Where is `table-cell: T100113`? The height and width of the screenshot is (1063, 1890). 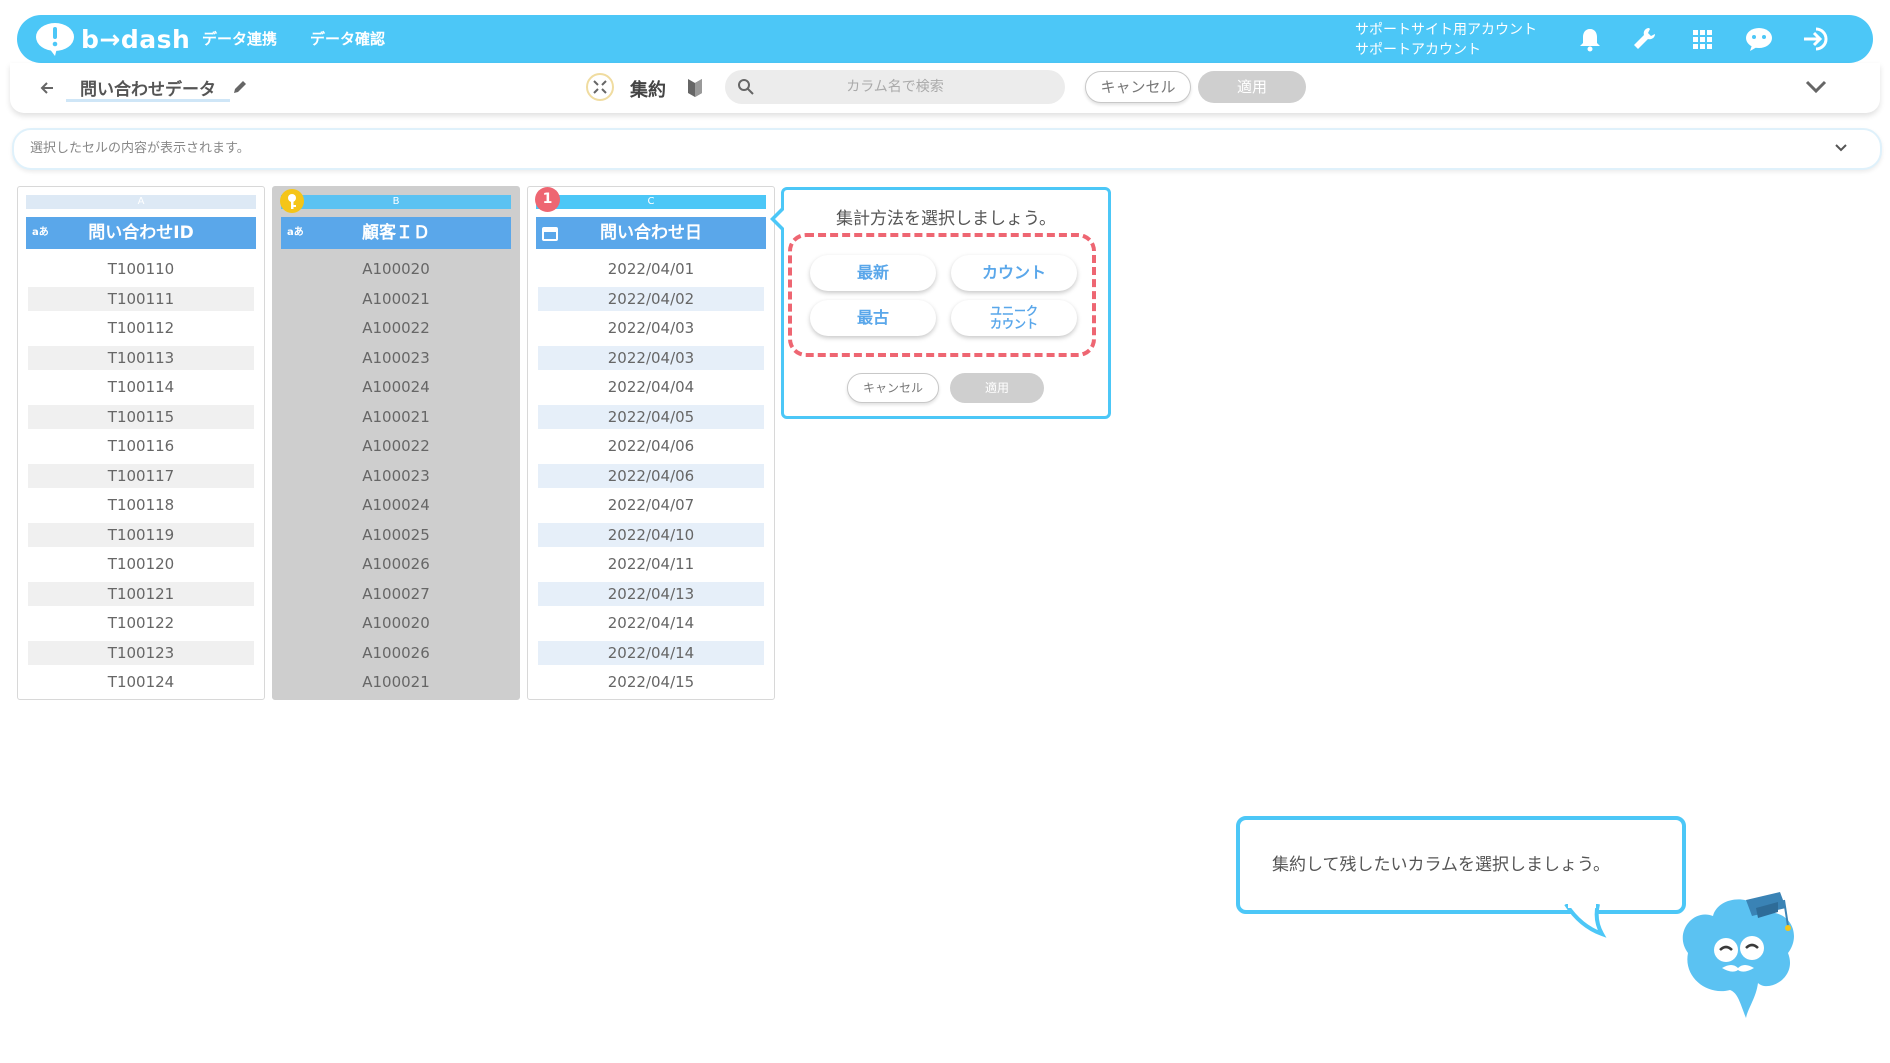
table-cell: T100113 is located at coordinates (141, 358).